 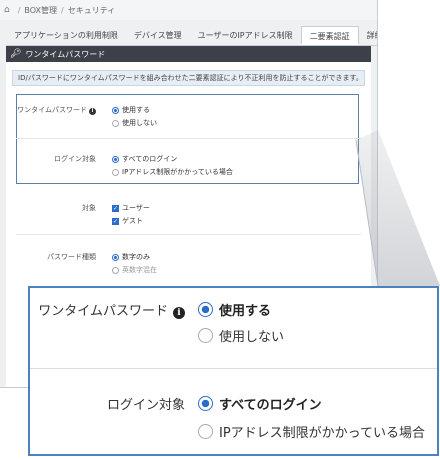 I want to click on tab-device-management: デバイス管理, so click(x=158, y=35).